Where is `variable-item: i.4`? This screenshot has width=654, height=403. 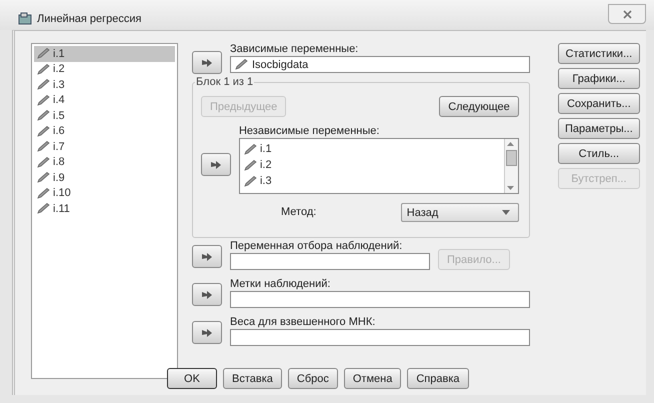 variable-item: i.4 is located at coordinates (104, 100).